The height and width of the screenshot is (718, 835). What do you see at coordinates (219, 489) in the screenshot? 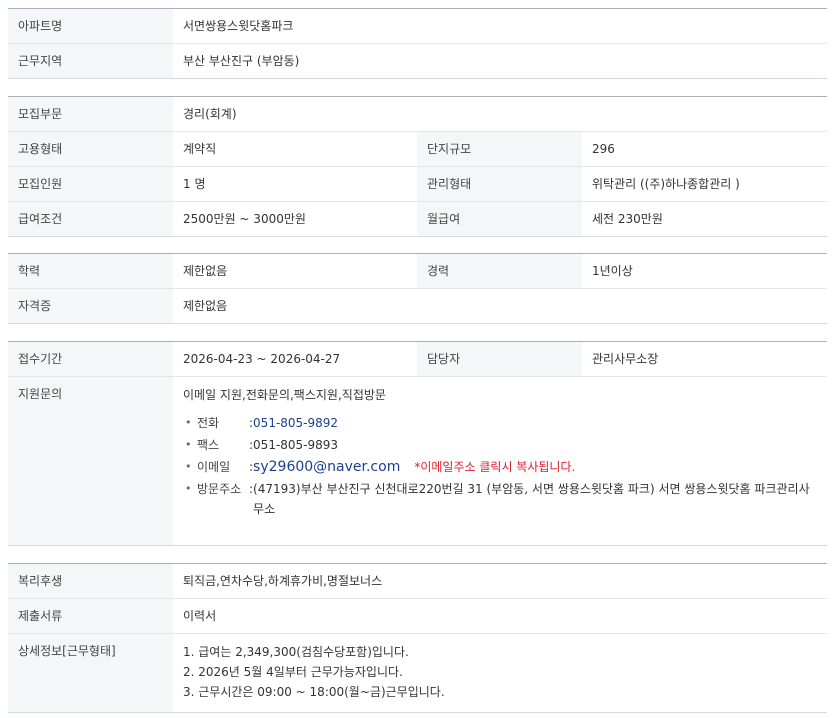
I see `visit-label: 방문주소` at bounding box center [219, 489].